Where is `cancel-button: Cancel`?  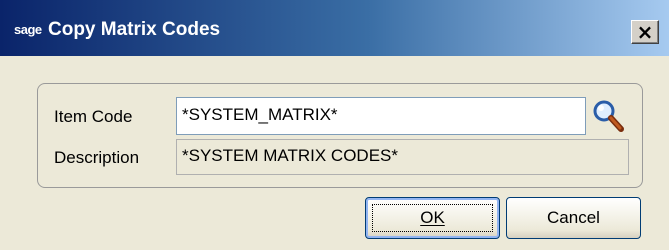 cancel-button: Cancel is located at coordinates (573, 218).